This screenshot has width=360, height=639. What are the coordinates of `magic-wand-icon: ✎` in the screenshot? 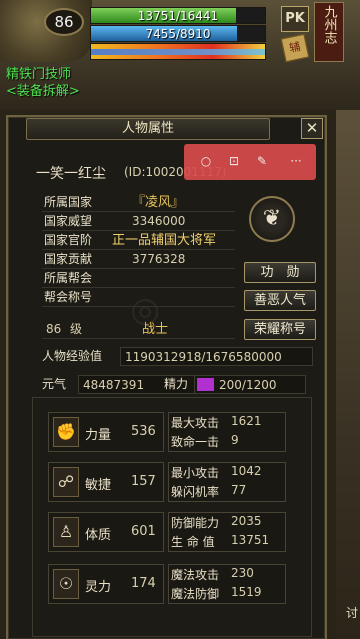 It's located at (262, 161).